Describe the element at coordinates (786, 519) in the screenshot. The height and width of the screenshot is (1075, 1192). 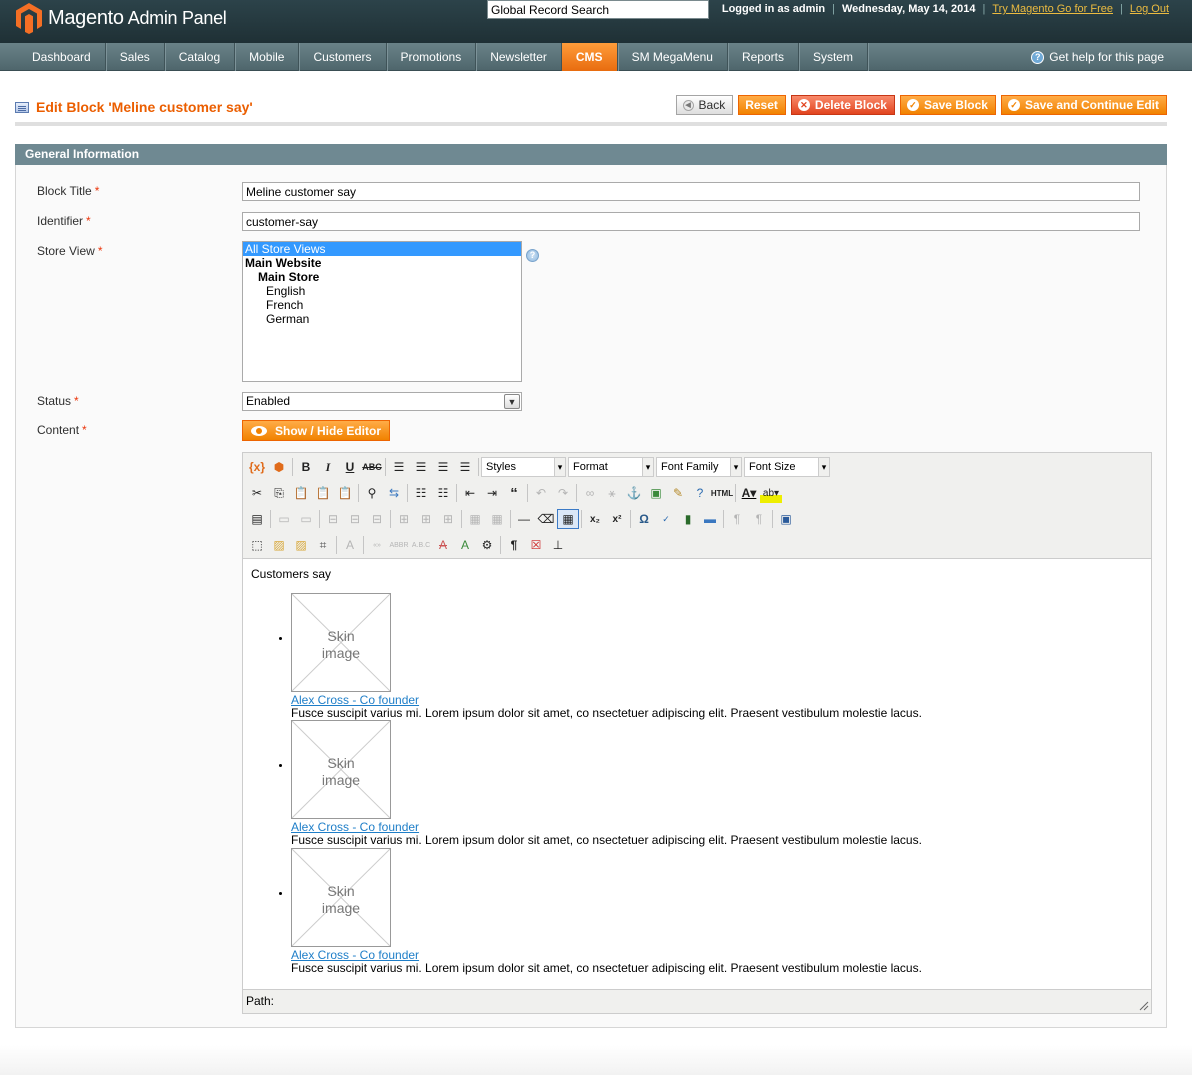
I see `fullscreen-icon: ▣` at that location.